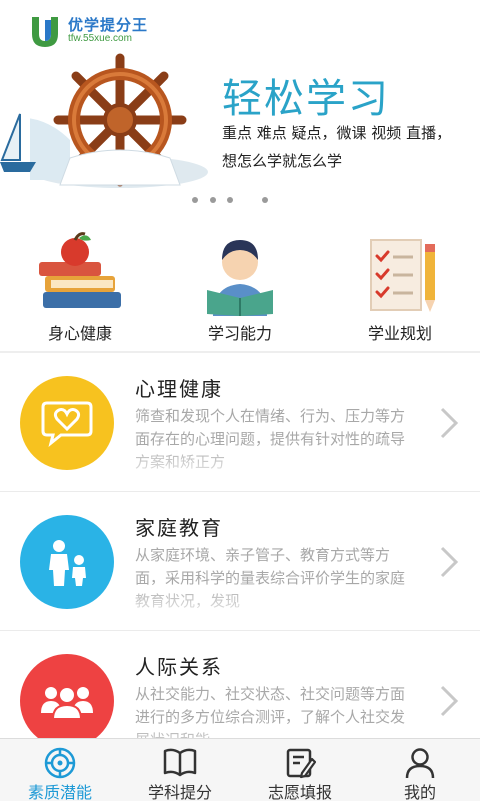 The width and height of the screenshot is (480, 803). What do you see at coordinates (301, 763) in the screenshot?
I see `edit-note-icon` at bounding box center [301, 763].